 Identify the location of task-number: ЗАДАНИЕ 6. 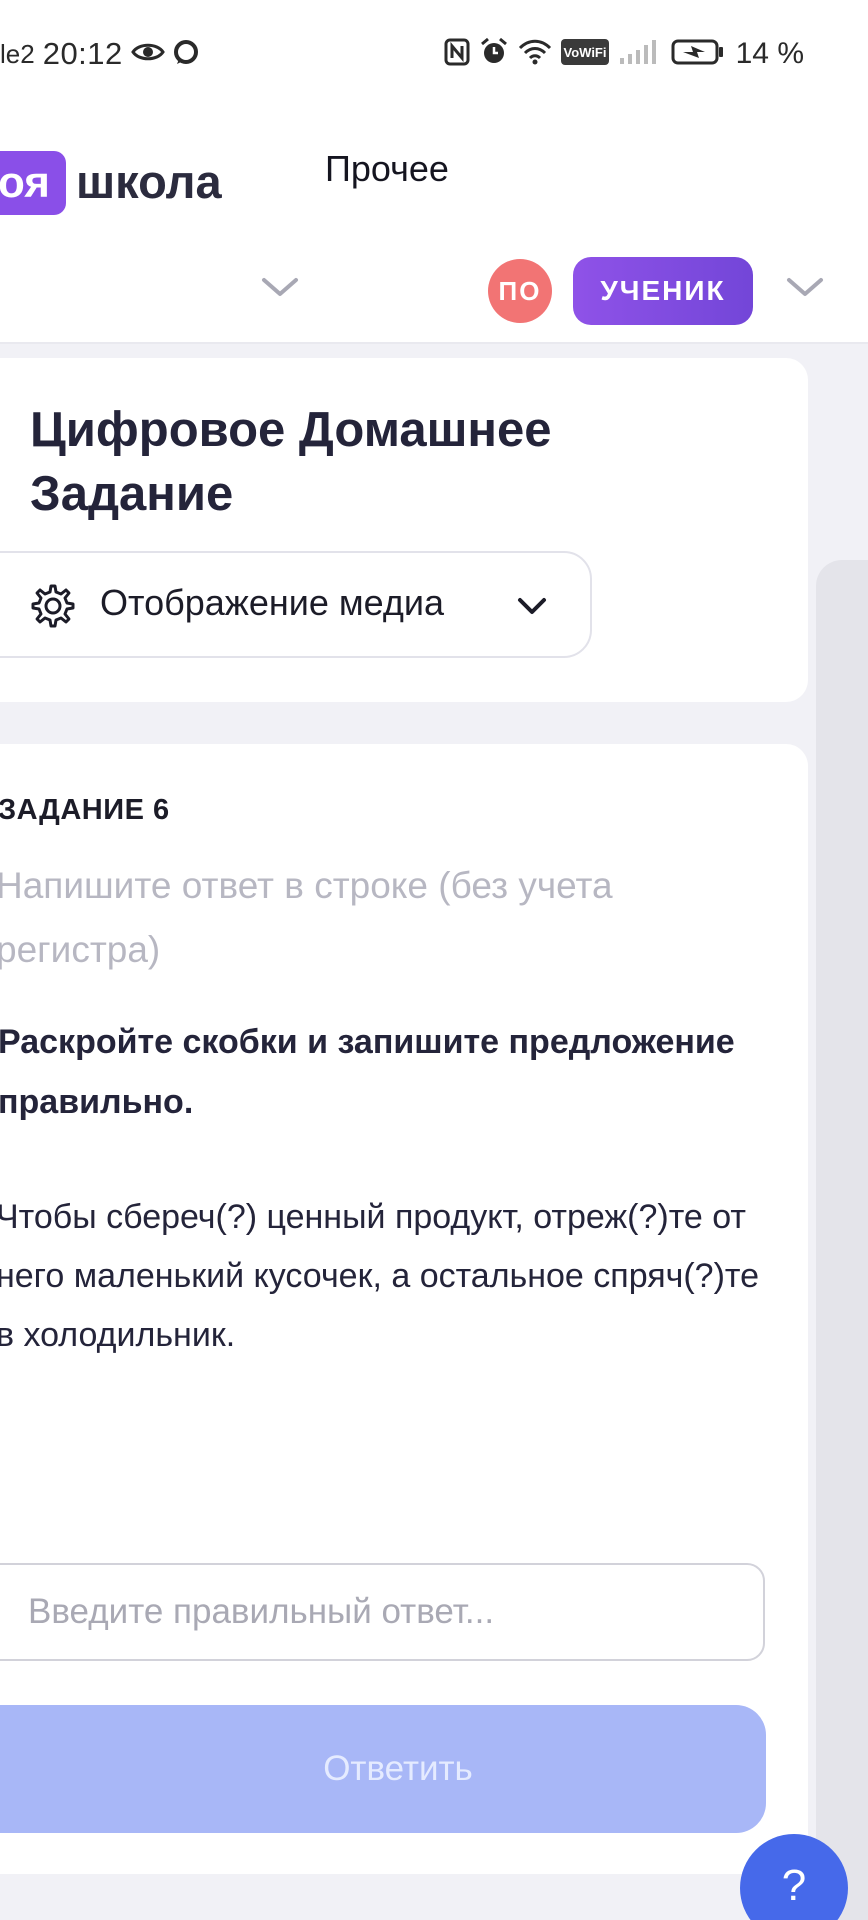
(85, 810).